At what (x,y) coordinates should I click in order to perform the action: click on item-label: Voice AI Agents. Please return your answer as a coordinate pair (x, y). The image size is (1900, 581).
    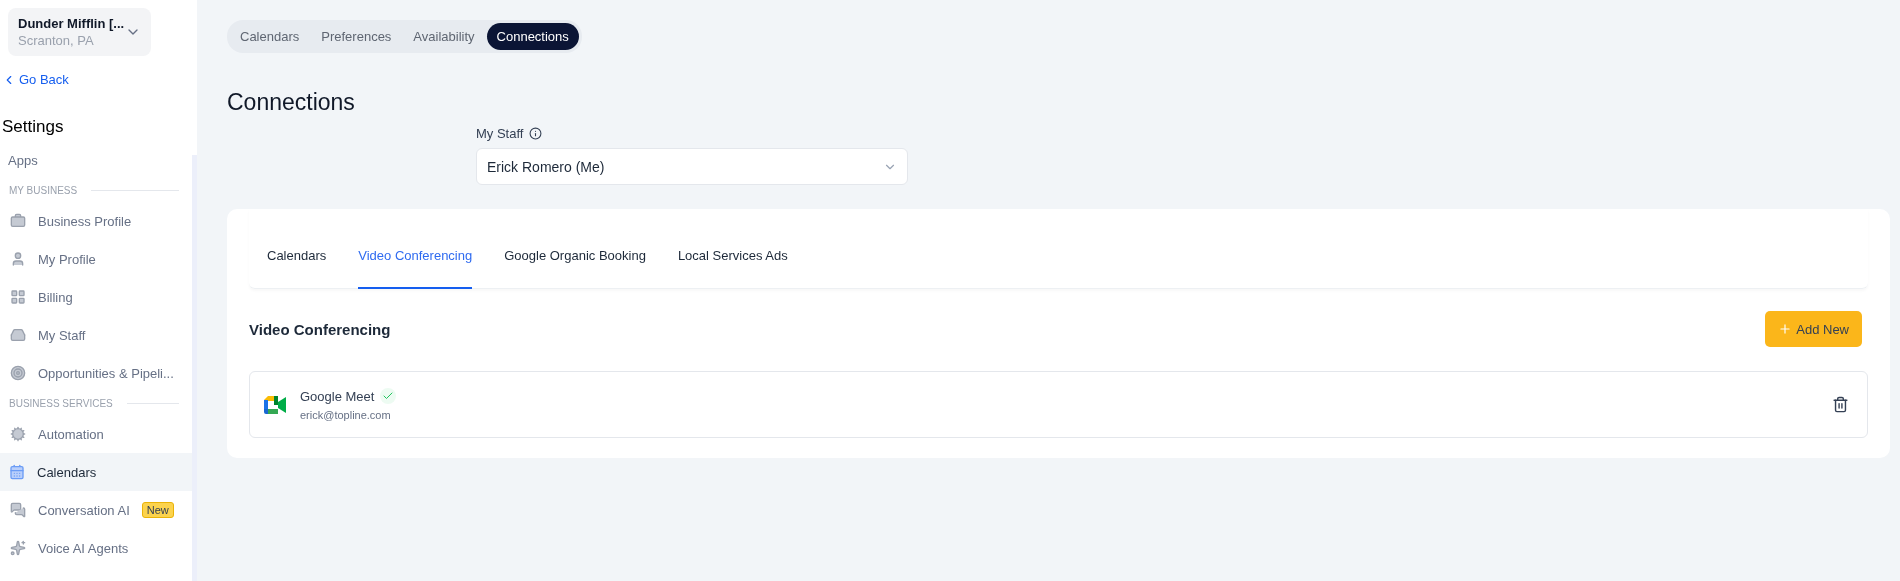
    Looking at the image, I should click on (83, 548).